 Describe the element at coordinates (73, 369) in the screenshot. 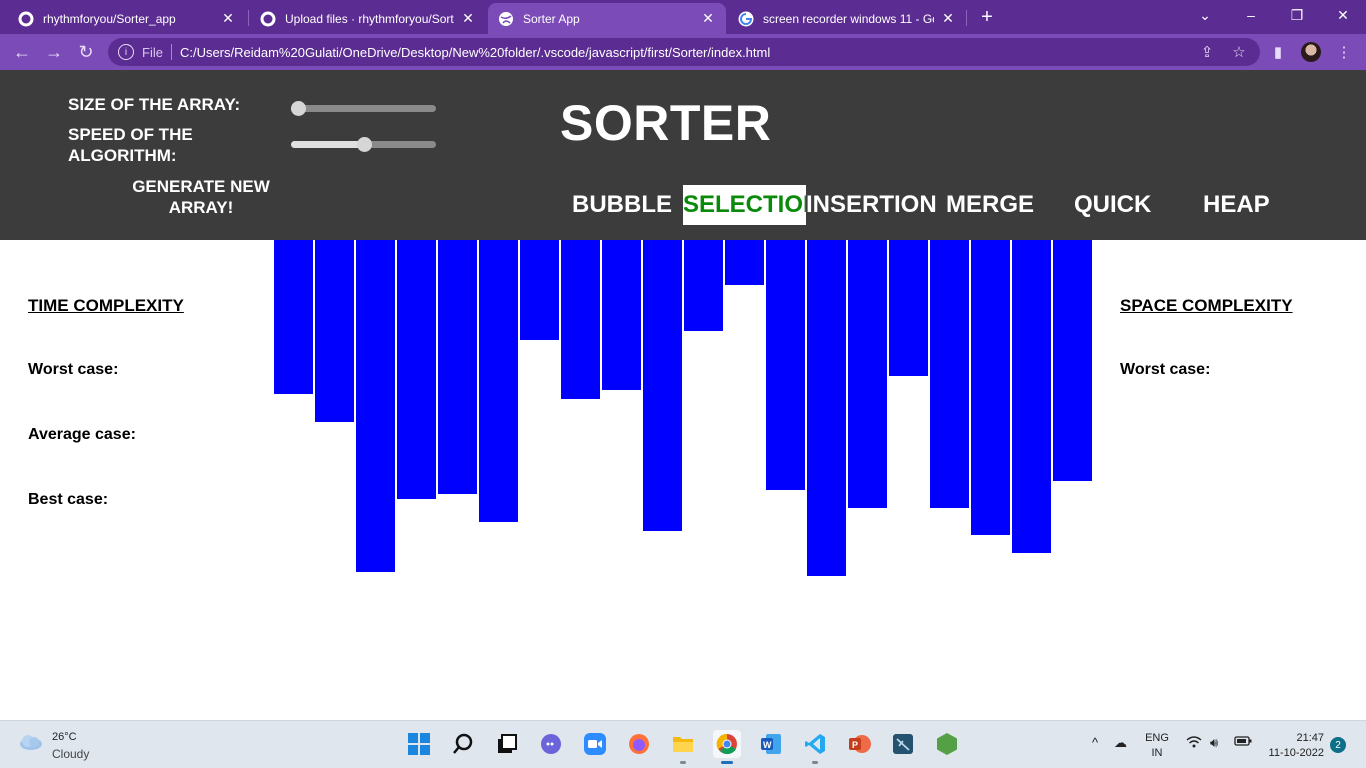

I see `time-worst-case-label: Worst case:` at that location.